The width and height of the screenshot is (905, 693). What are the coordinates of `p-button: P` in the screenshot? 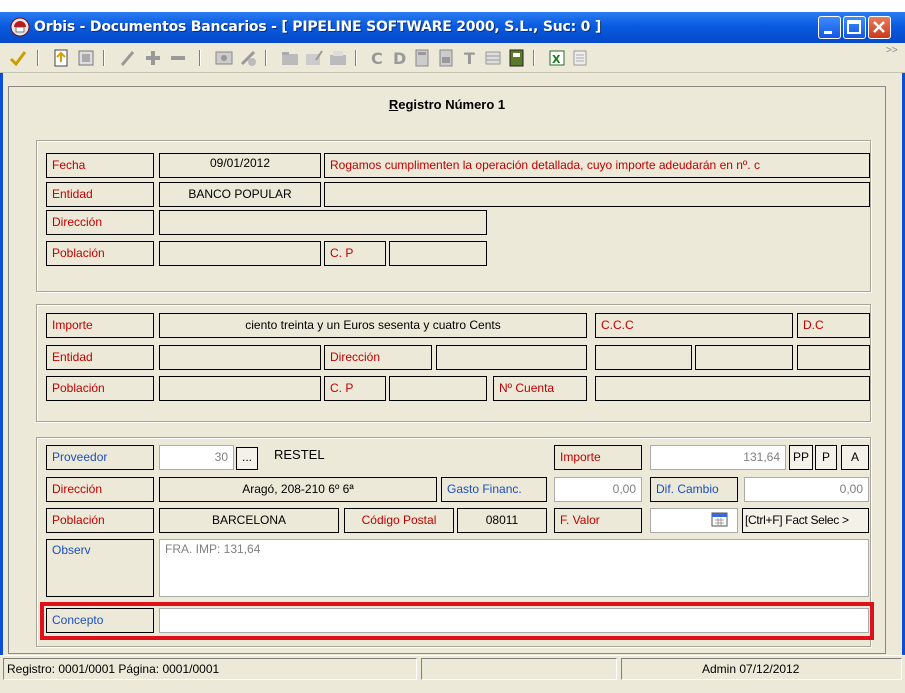 It's located at (826, 457).